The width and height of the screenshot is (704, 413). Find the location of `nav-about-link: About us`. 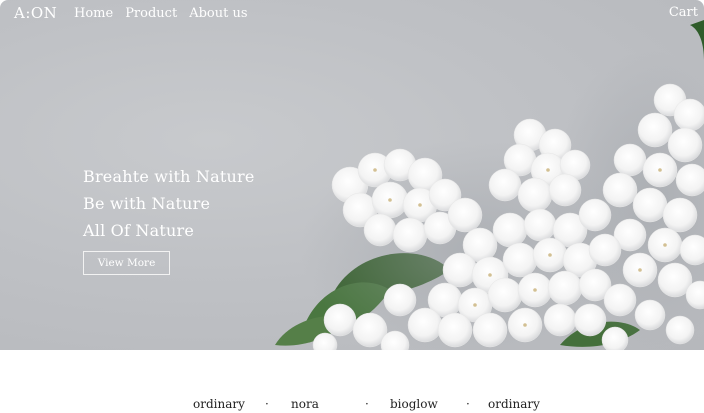

nav-about-link: About us is located at coordinates (218, 13).